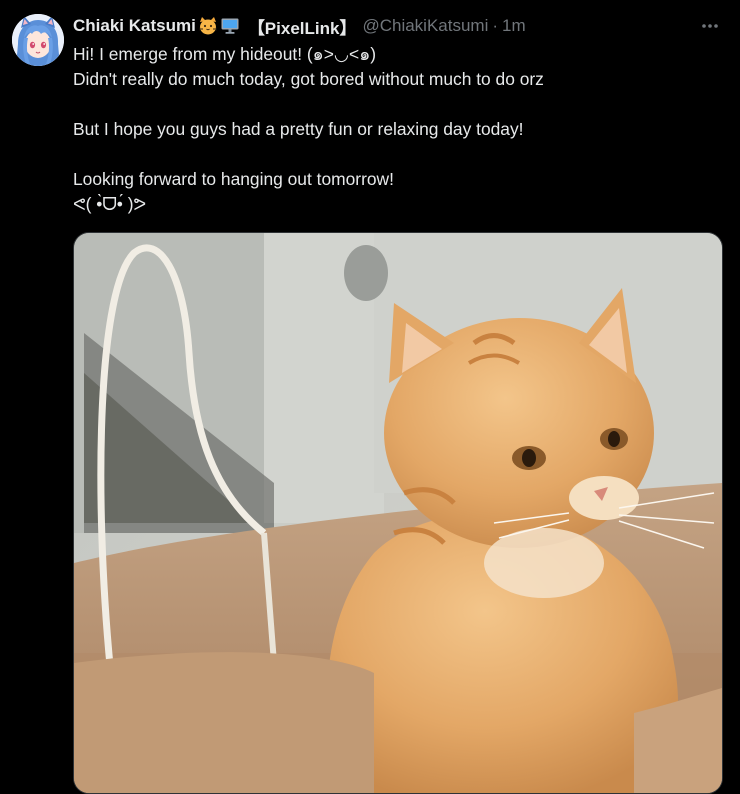  What do you see at coordinates (208, 26) in the screenshot?
I see `cat-face-icon` at bounding box center [208, 26].